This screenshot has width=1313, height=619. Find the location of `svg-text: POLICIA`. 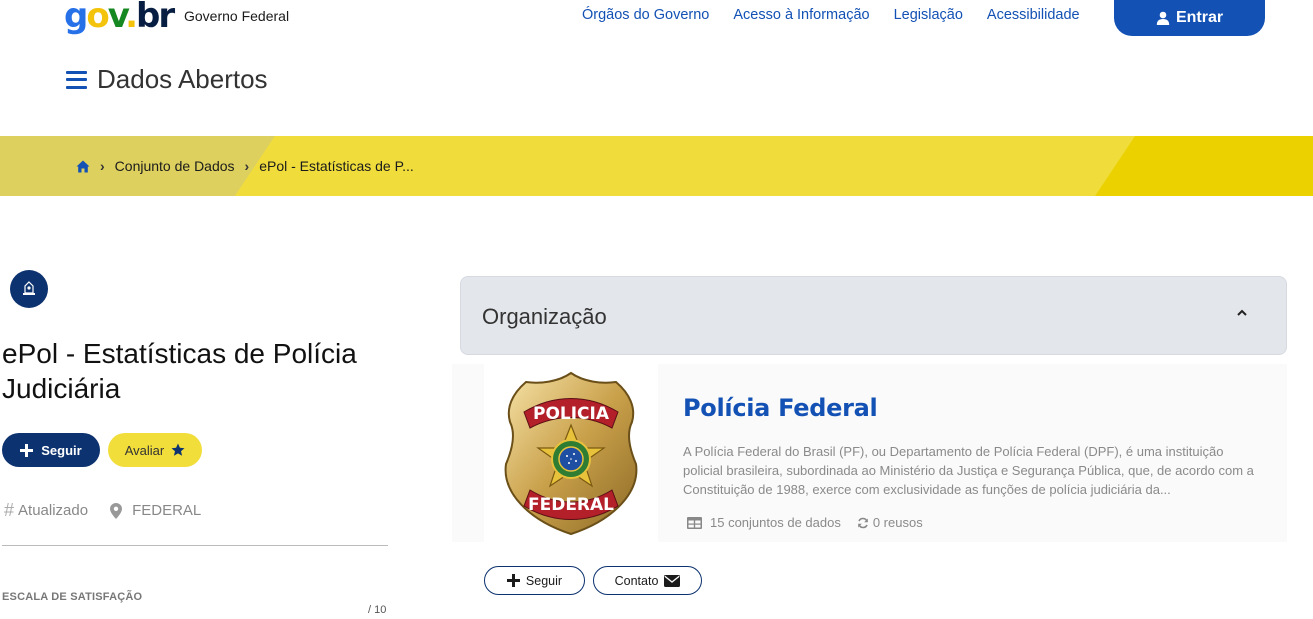

svg-text: POLICIA is located at coordinates (571, 414).